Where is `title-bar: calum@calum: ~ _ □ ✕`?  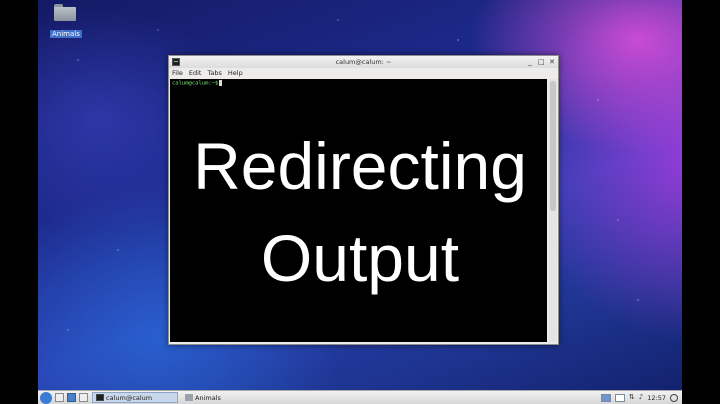
title-bar: calum@calum: ~ _ □ ✕ is located at coordinates (363, 62).